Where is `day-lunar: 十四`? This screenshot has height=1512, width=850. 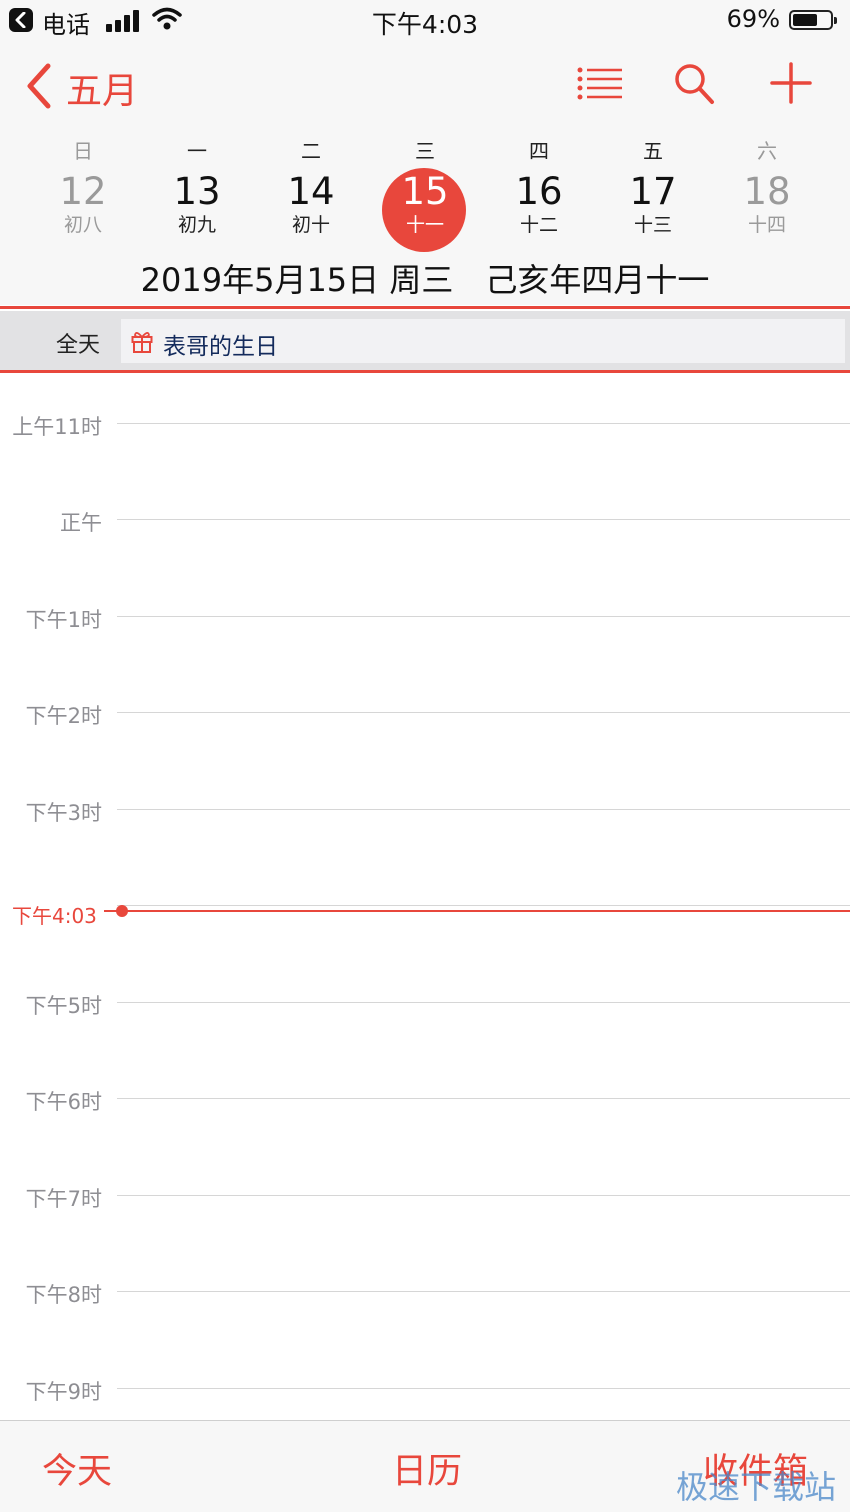
day-lunar: 十四 is located at coordinates (766, 225).